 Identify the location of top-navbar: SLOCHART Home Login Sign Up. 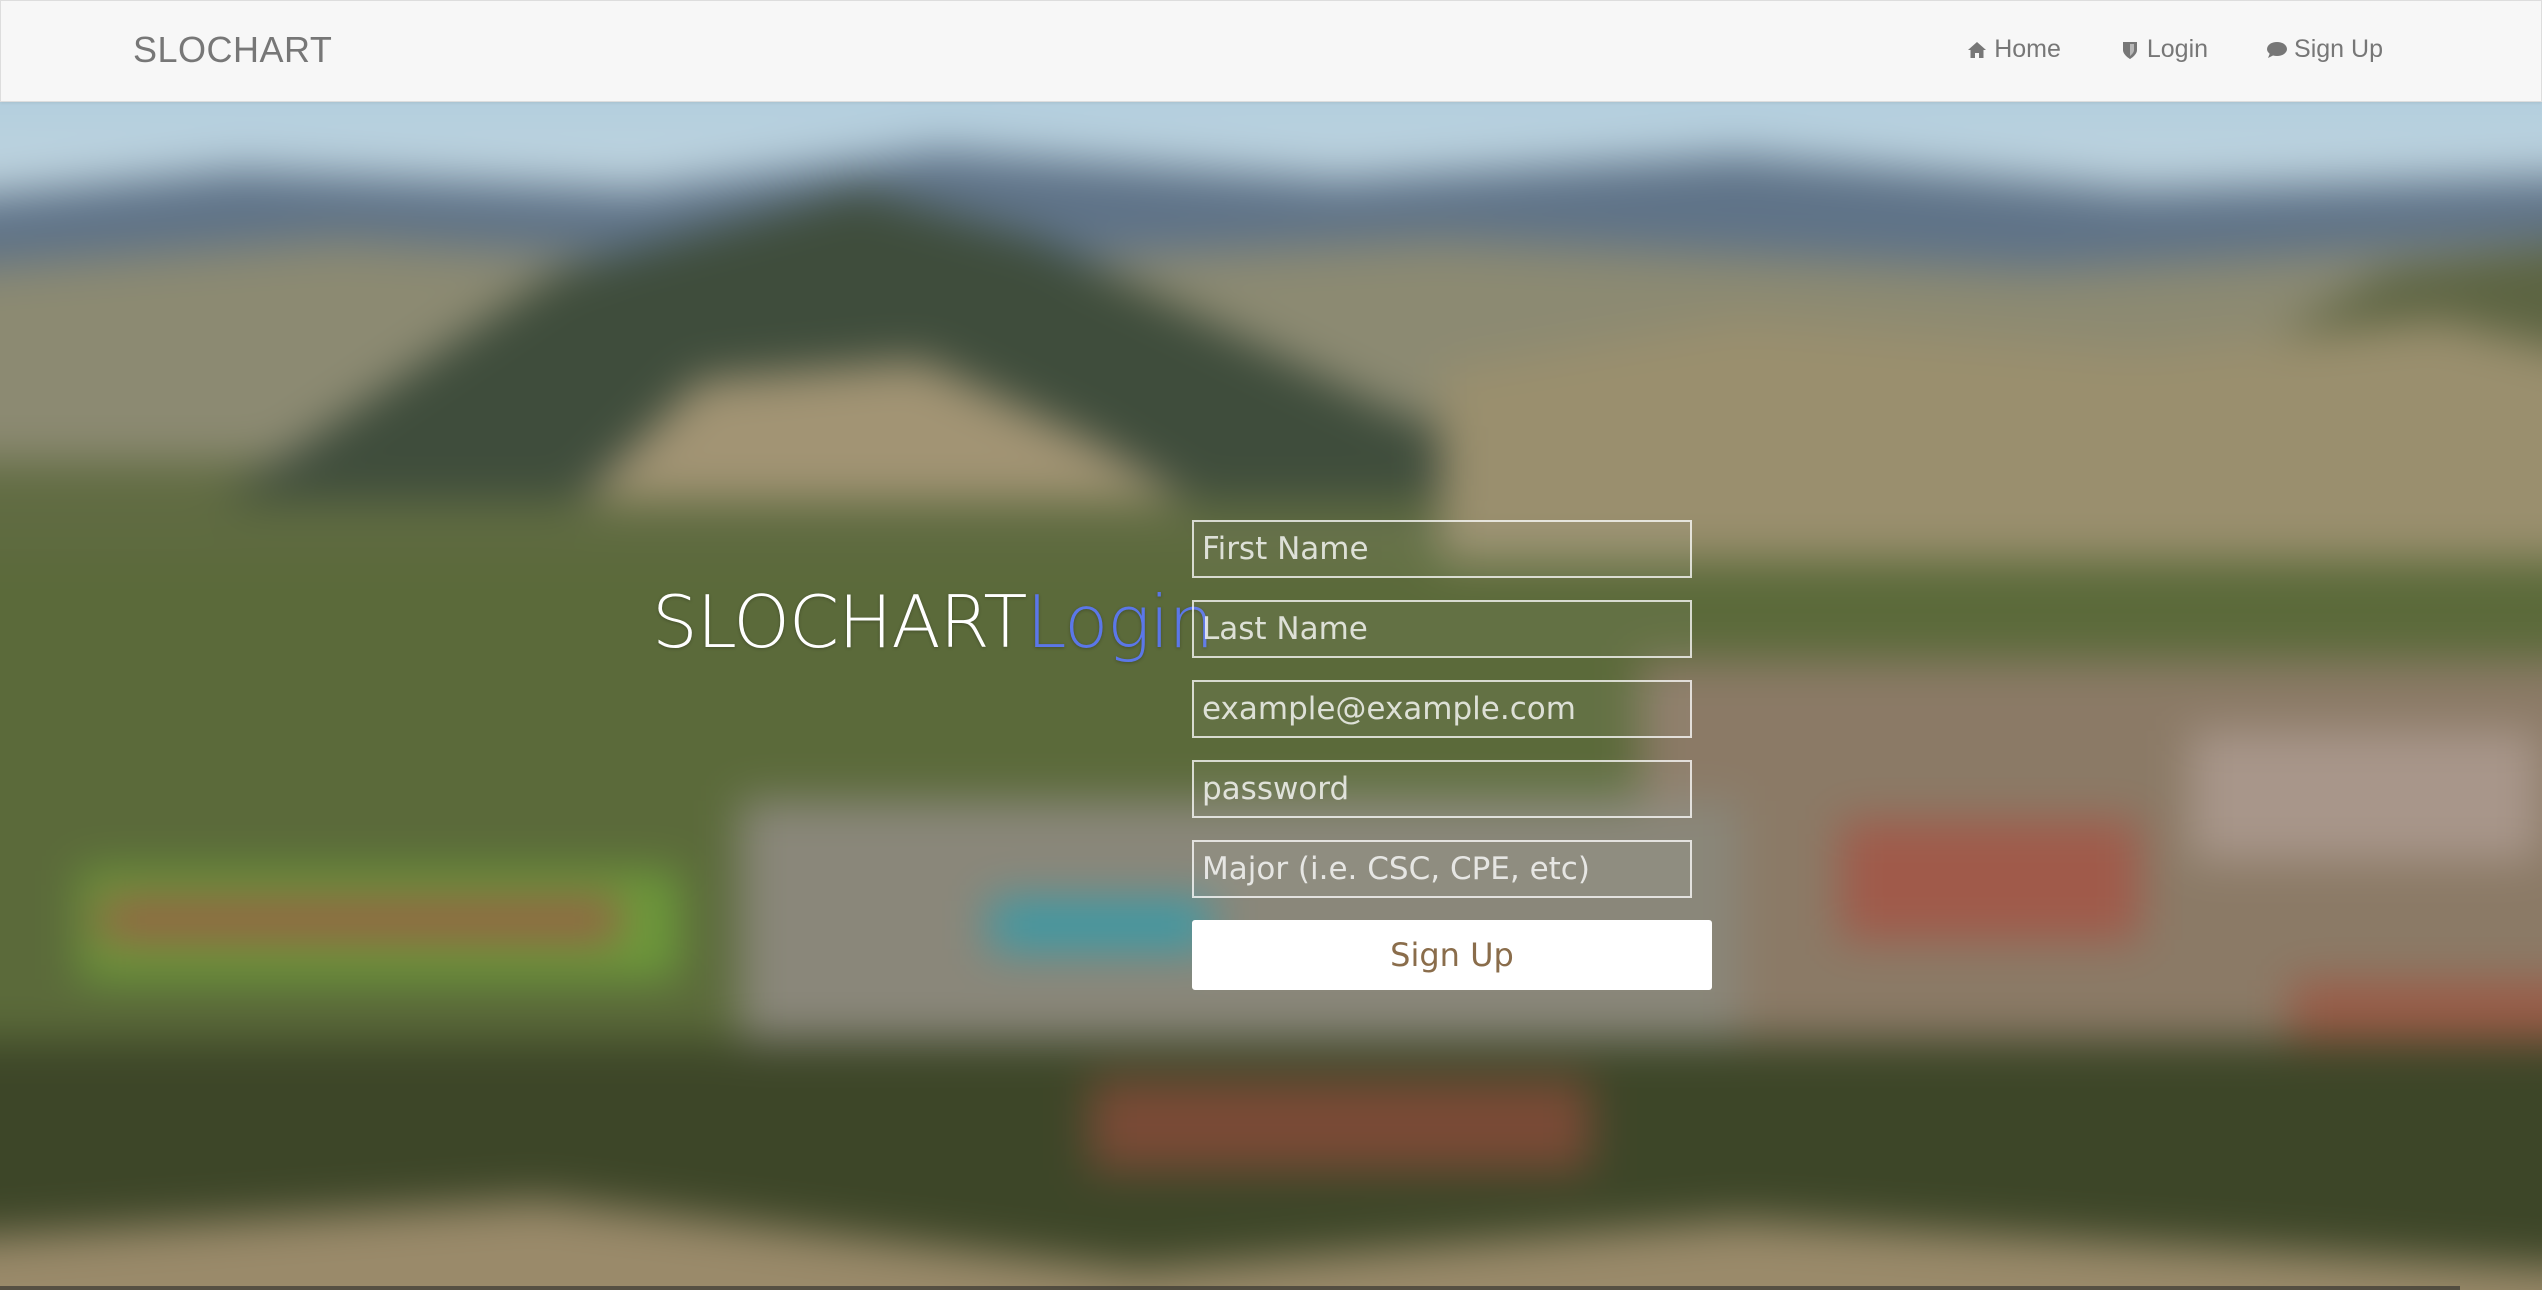
(1271, 51).